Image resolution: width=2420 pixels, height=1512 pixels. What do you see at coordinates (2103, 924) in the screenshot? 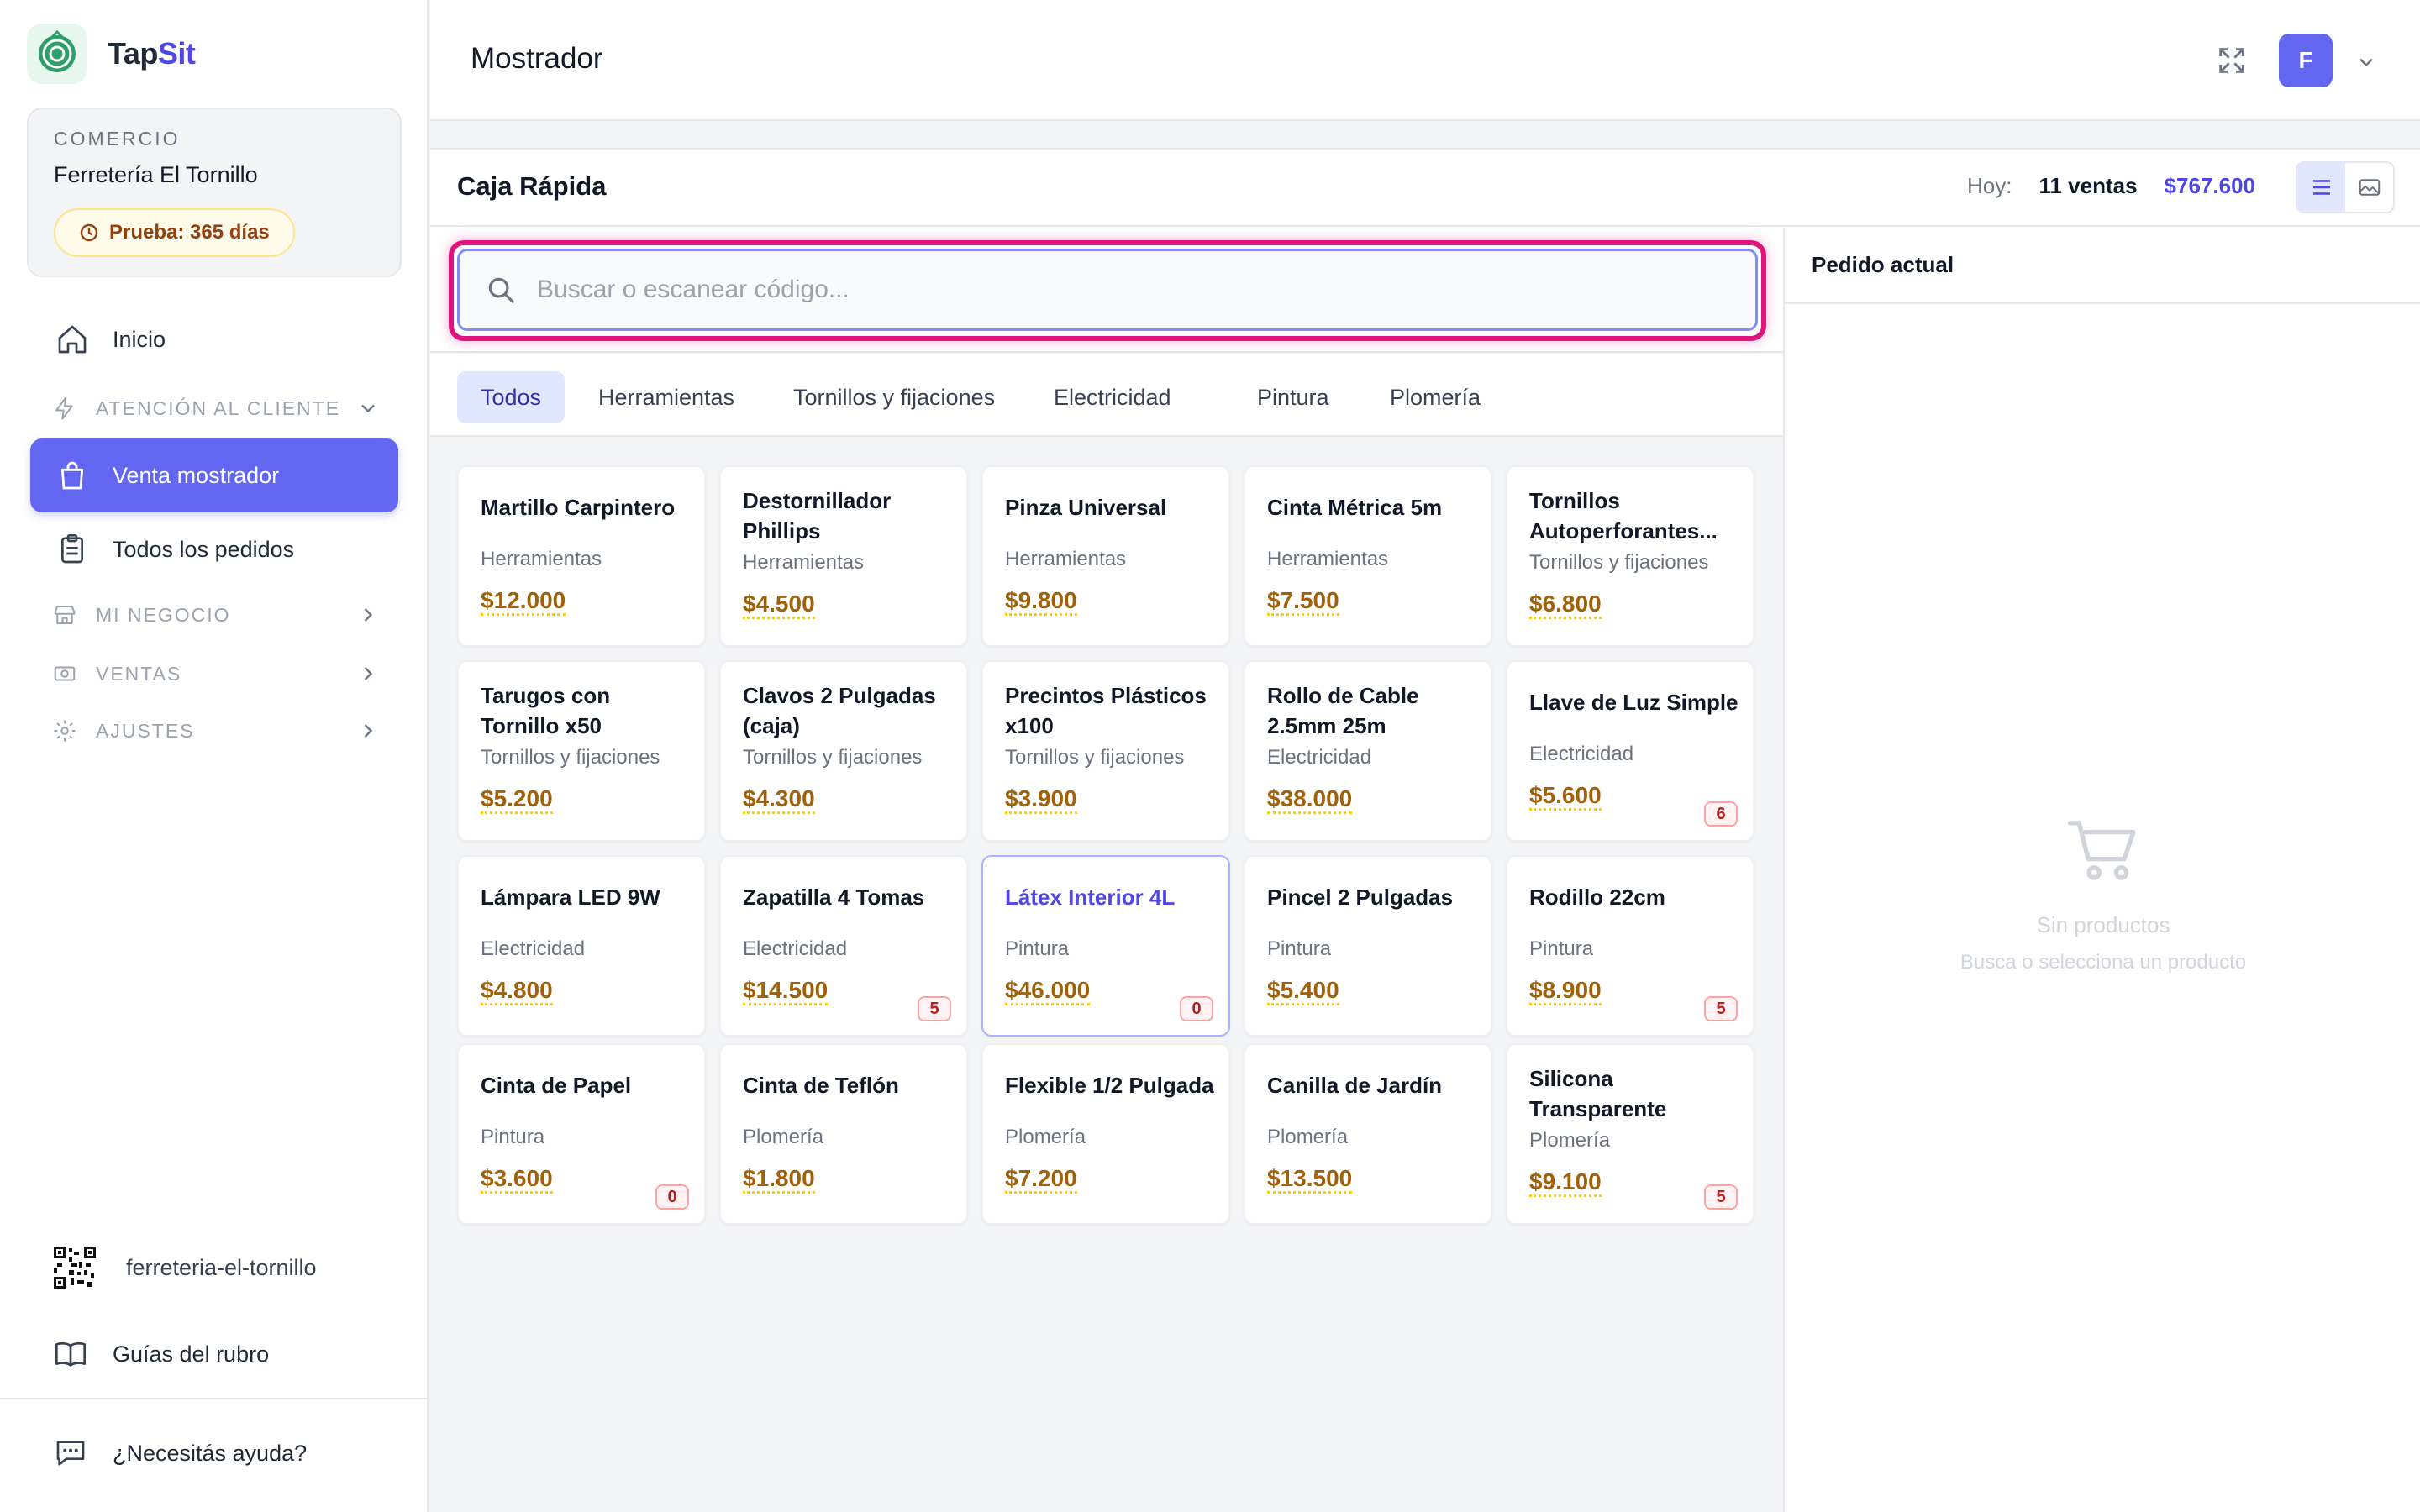
I see `empty-title: Sin productos` at bounding box center [2103, 924].